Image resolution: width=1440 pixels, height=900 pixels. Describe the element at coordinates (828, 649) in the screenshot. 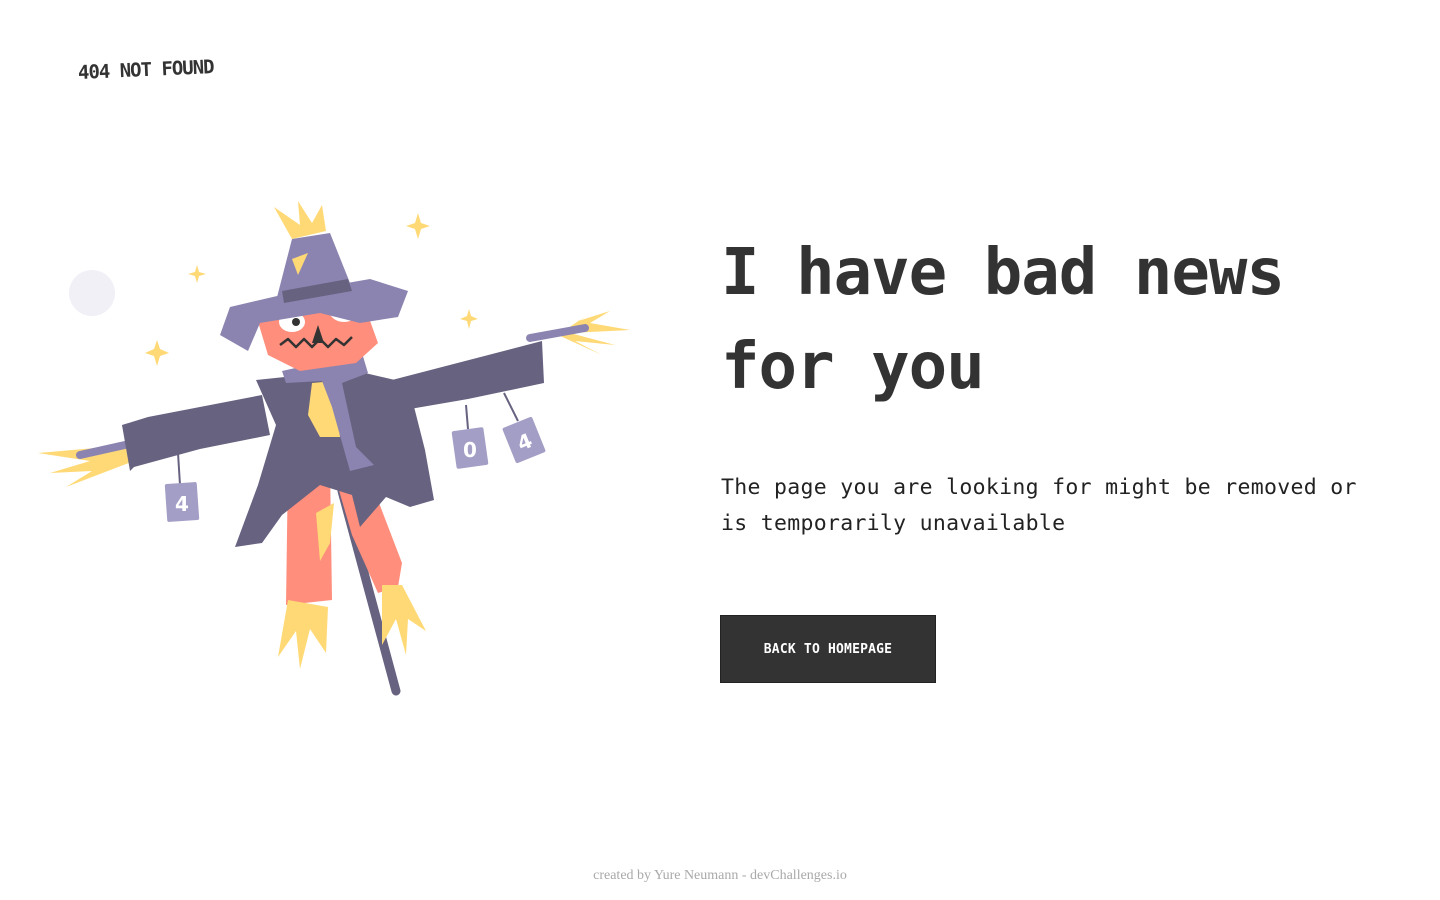

I see `back-to-homepage-button: BACK TO HOMEPAGE` at that location.